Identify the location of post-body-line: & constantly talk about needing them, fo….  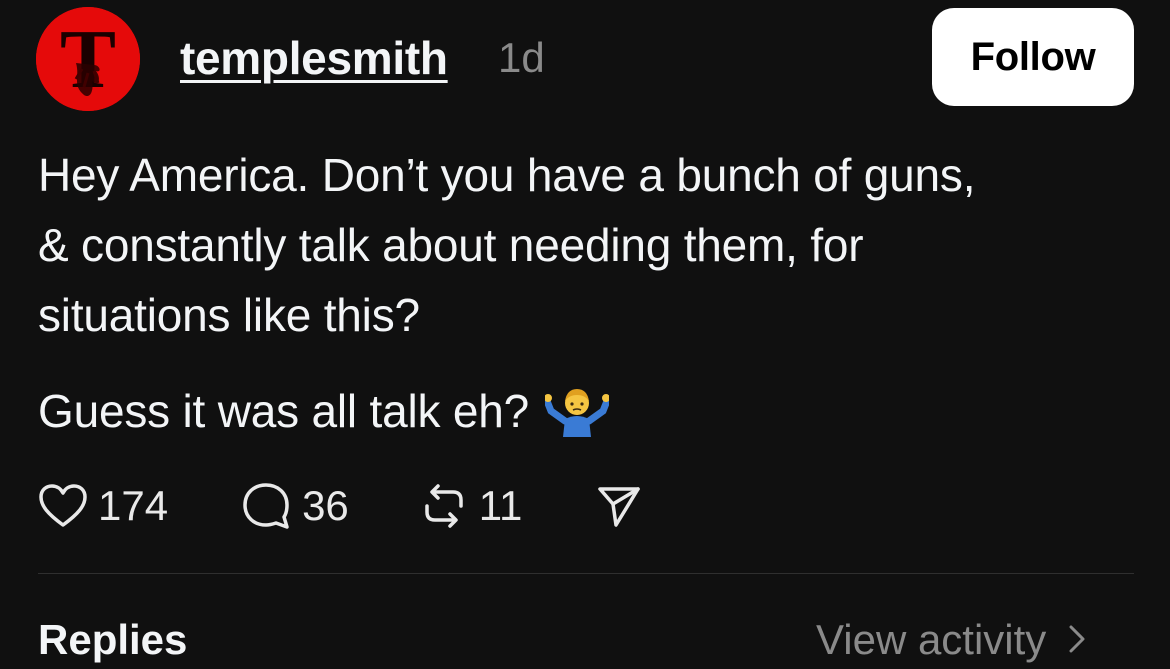
(451, 245).